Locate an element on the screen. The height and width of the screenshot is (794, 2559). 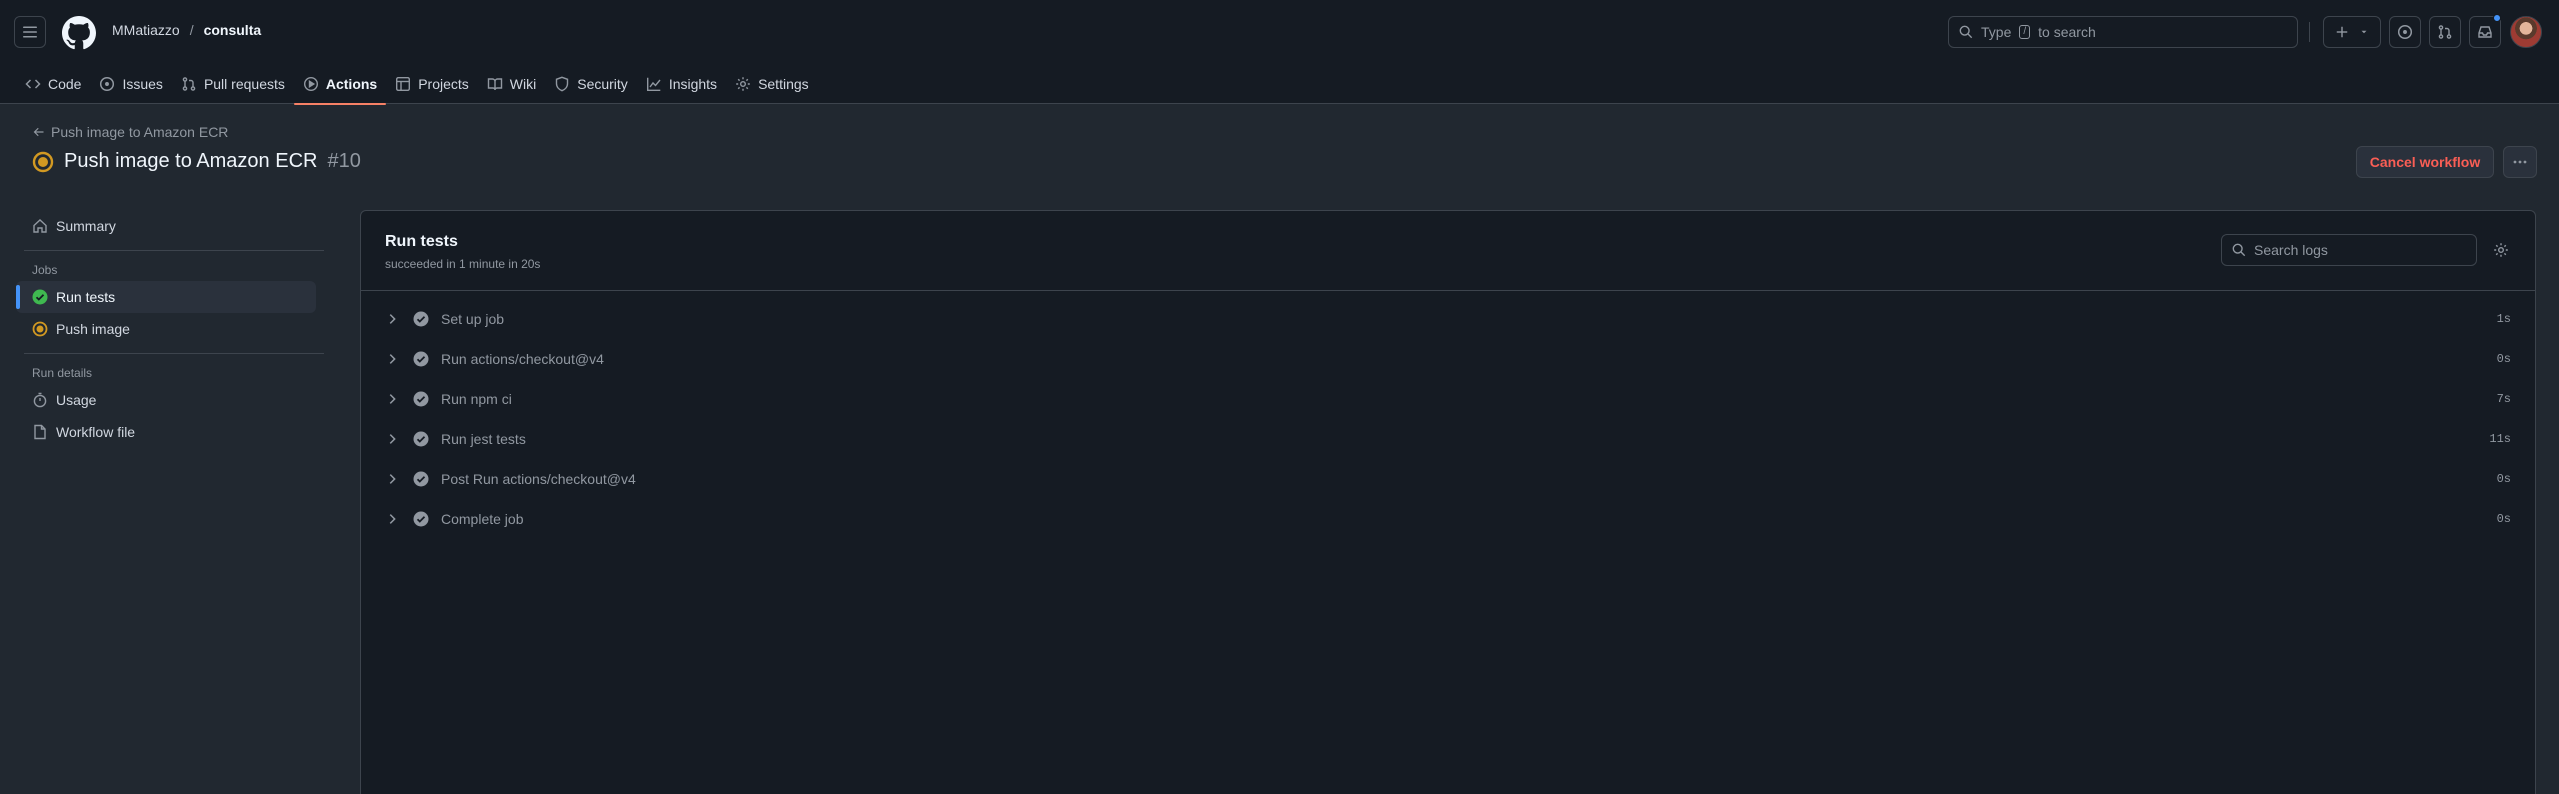
tab-actions: Actions is located at coordinates (340, 84).